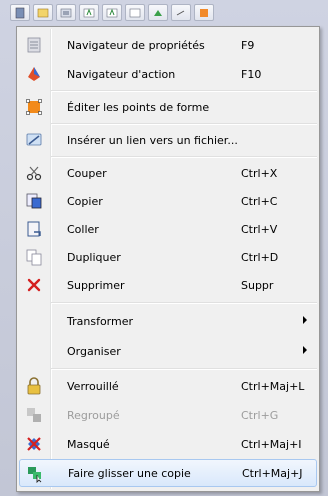  Describe the element at coordinates (248, 45) in the screenshot. I see `menu-item-shortcut: F9` at that location.